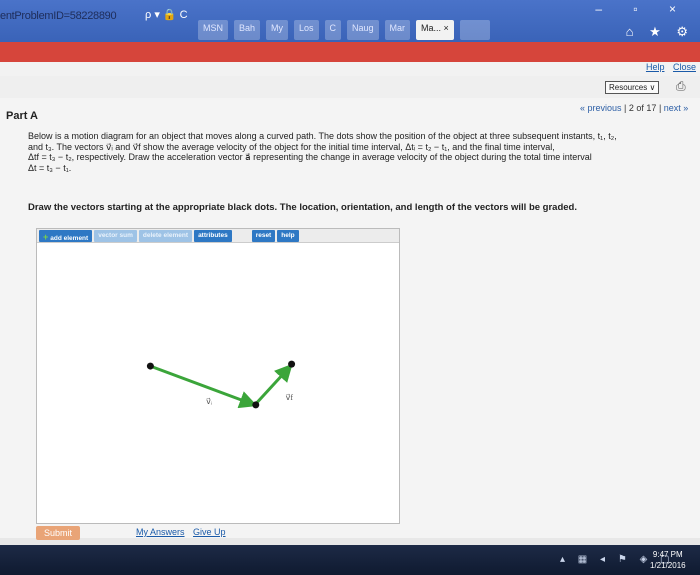 Image resolution: width=700 pixels, height=575 pixels. I want to click on browser-tab-active: Ma... ×, so click(435, 30).